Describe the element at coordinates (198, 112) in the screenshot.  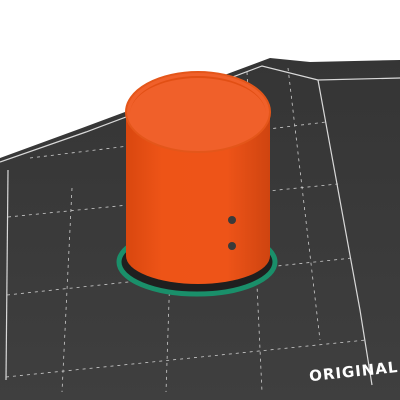
I see `model-top-rim` at that location.